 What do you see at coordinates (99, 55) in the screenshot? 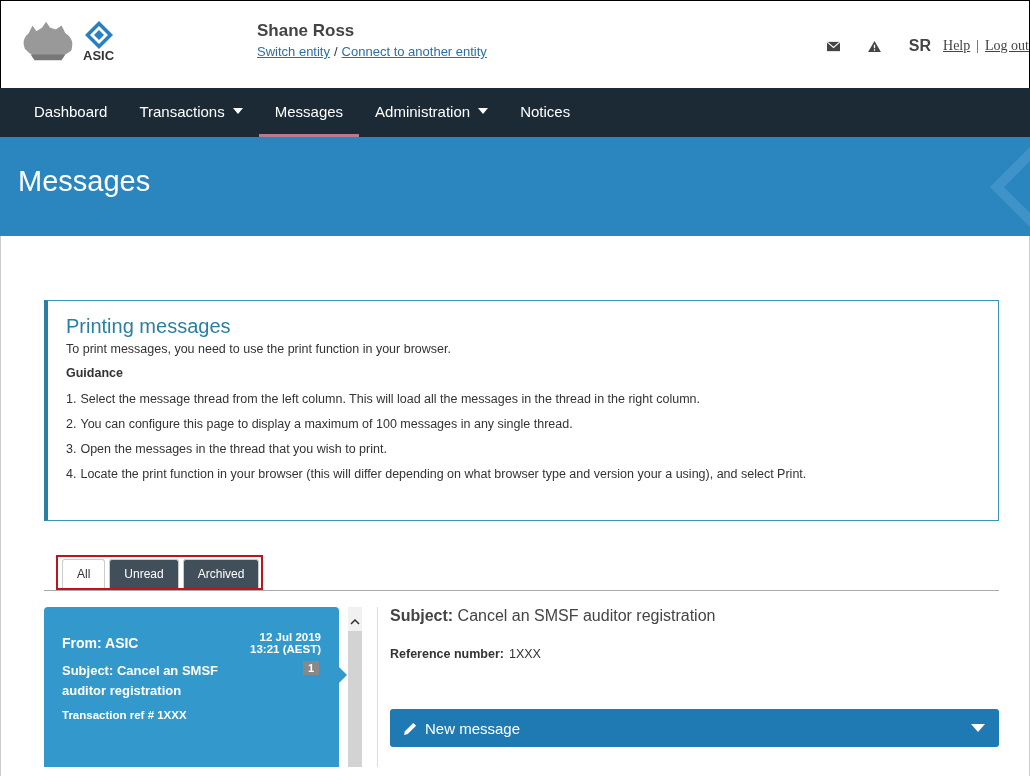
I see `logo-text: ASIC` at bounding box center [99, 55].